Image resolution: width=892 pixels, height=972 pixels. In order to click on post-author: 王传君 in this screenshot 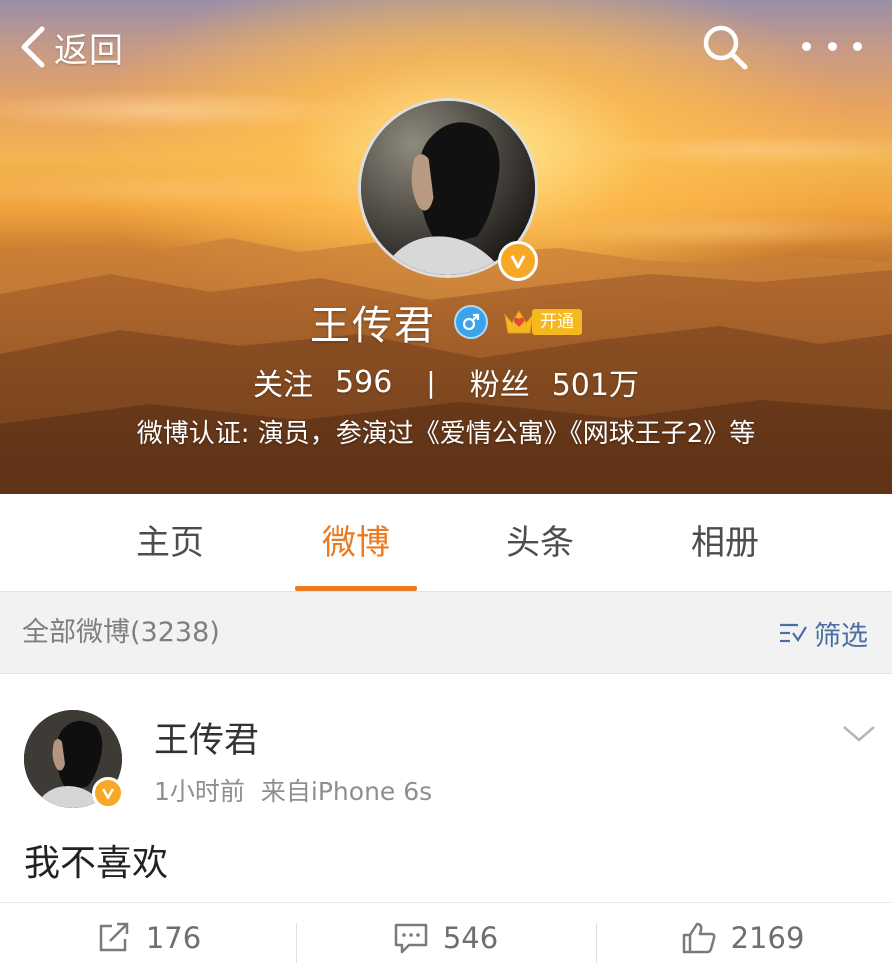, I will do `click(206, 737)`.